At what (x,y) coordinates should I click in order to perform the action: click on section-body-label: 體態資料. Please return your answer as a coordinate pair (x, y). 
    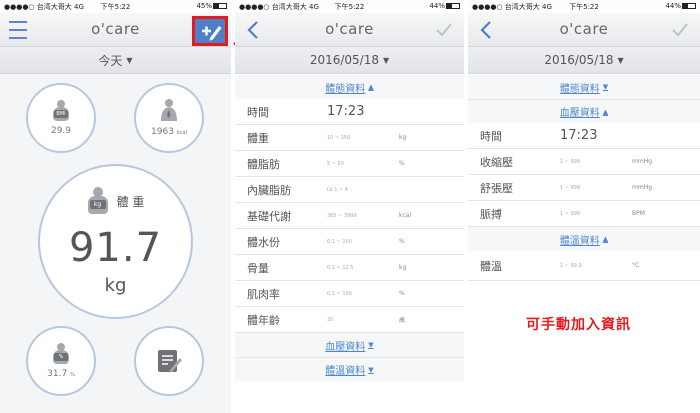
    Looking at the image, I should click on (345, 89).